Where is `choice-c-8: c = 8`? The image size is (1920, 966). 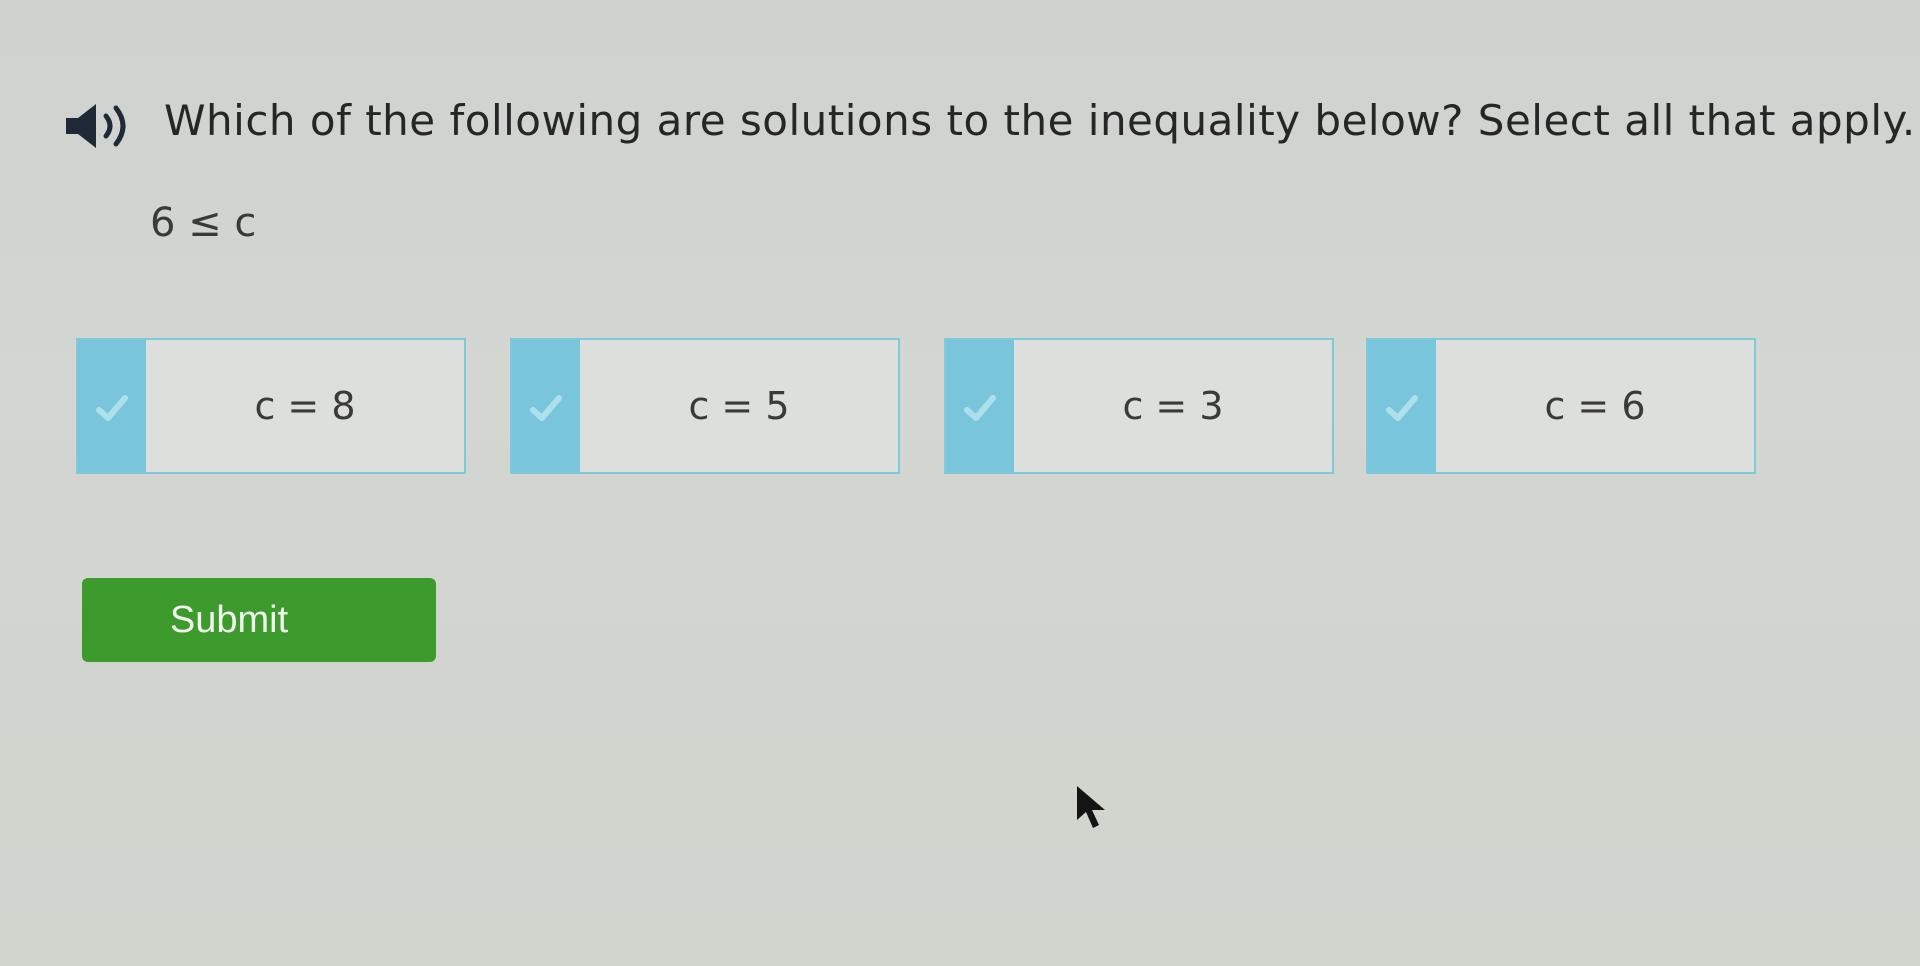
choice-c-8: c = 8 is located at coordinates (271, 406).